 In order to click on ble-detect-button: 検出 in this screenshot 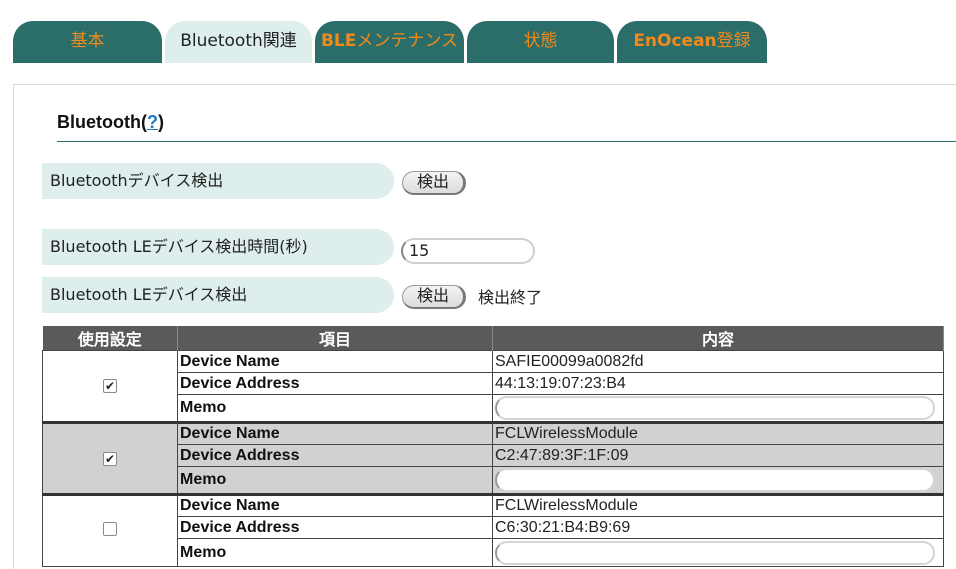, I will do `click(434, 297)`.